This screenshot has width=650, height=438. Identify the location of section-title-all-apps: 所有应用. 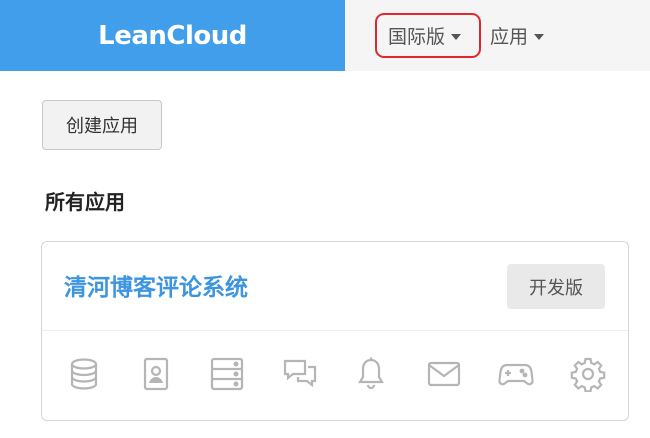
(85, 202).